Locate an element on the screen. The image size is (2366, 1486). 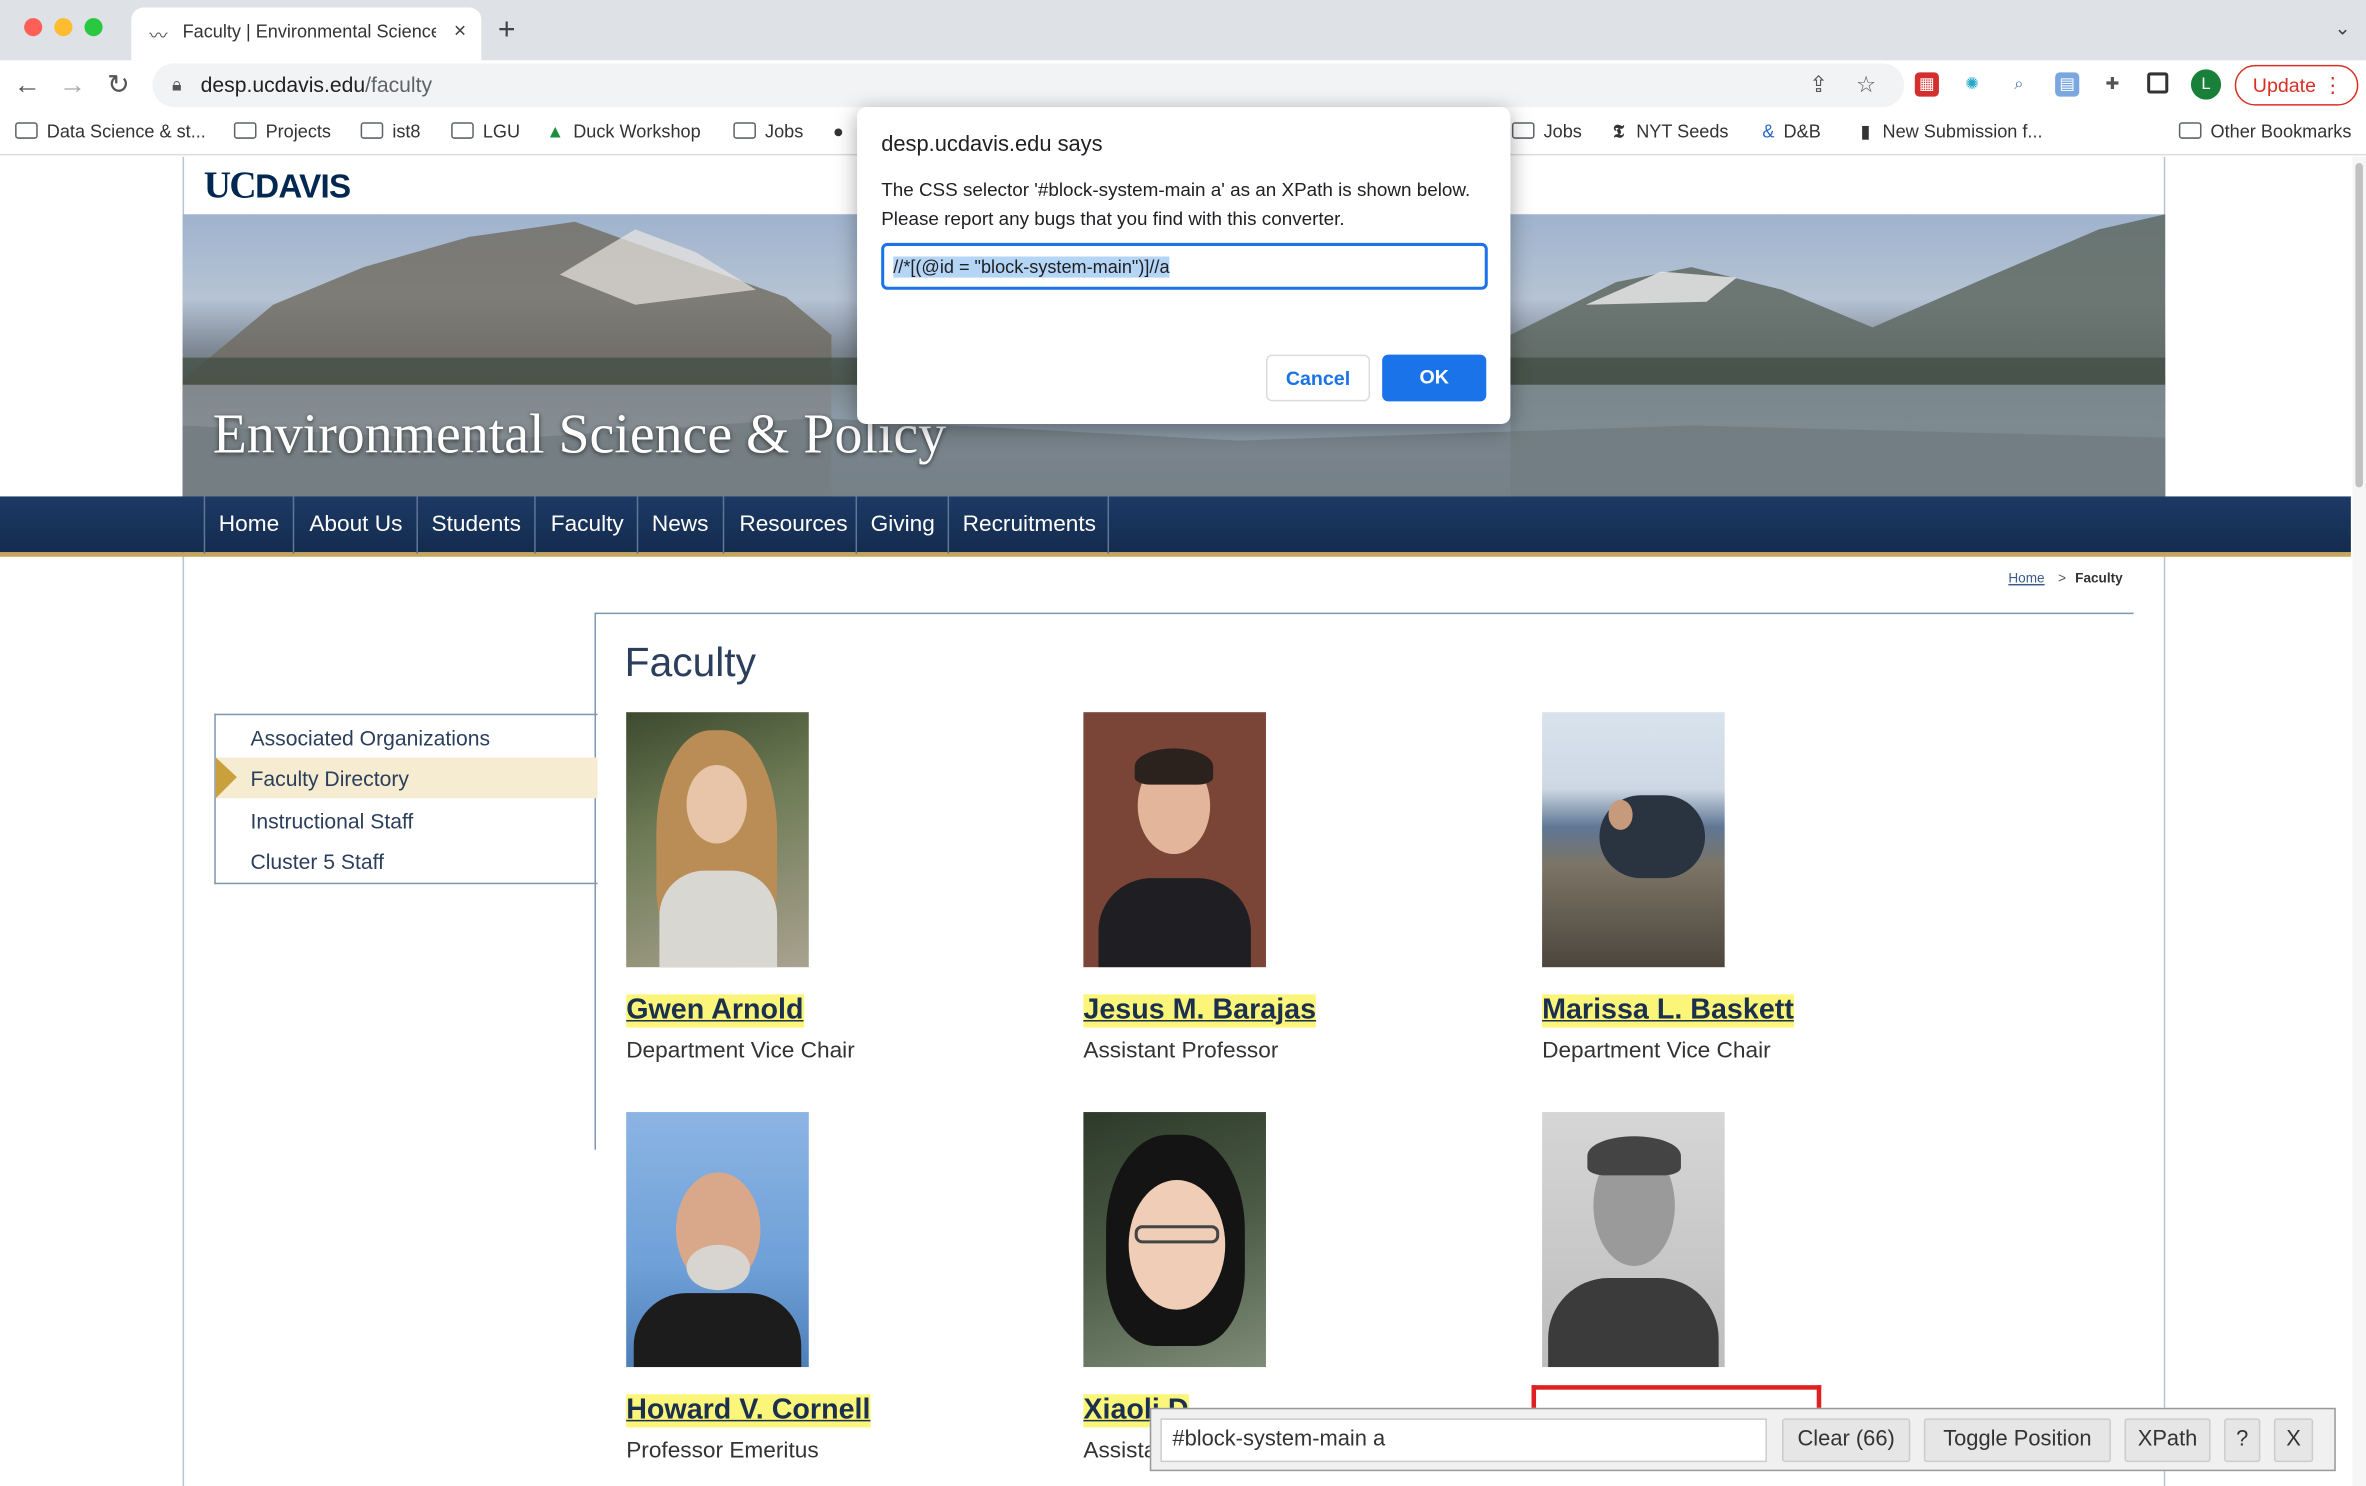
cancel-button: Cancel is located at coordinates (1318, 378).